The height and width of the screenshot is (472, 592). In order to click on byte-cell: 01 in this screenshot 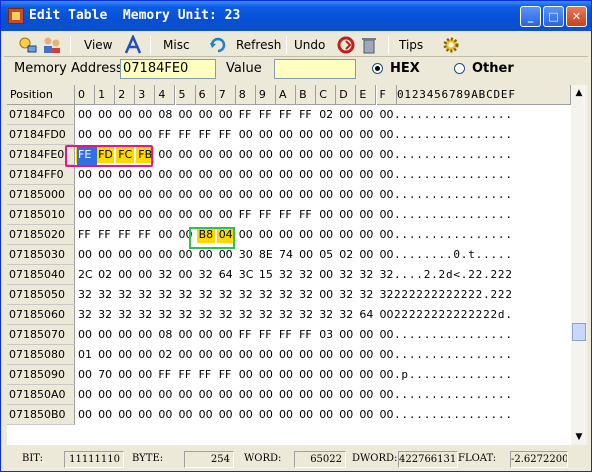, I will do `click(87, 355)`.